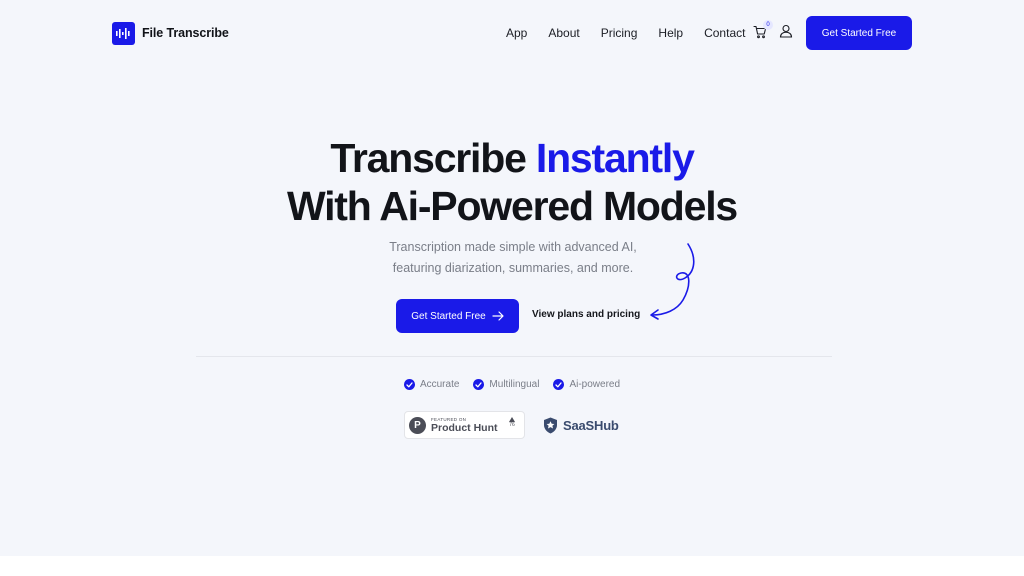 The width and height of the screenshot is (1024, 576). I want to click on product-hunt-votes: 76, so click(512, 423).